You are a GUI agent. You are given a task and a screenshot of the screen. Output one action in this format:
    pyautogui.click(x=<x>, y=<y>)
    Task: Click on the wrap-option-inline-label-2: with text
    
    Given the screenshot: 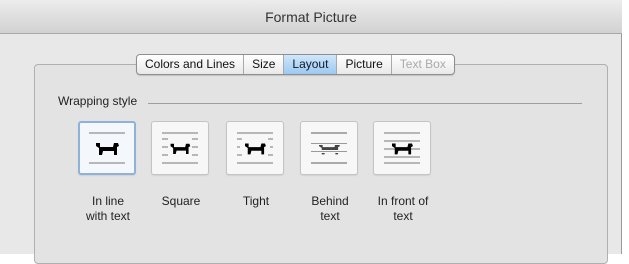 What is the action you would take?
    pyautogui.click(x=107, y=216)
    